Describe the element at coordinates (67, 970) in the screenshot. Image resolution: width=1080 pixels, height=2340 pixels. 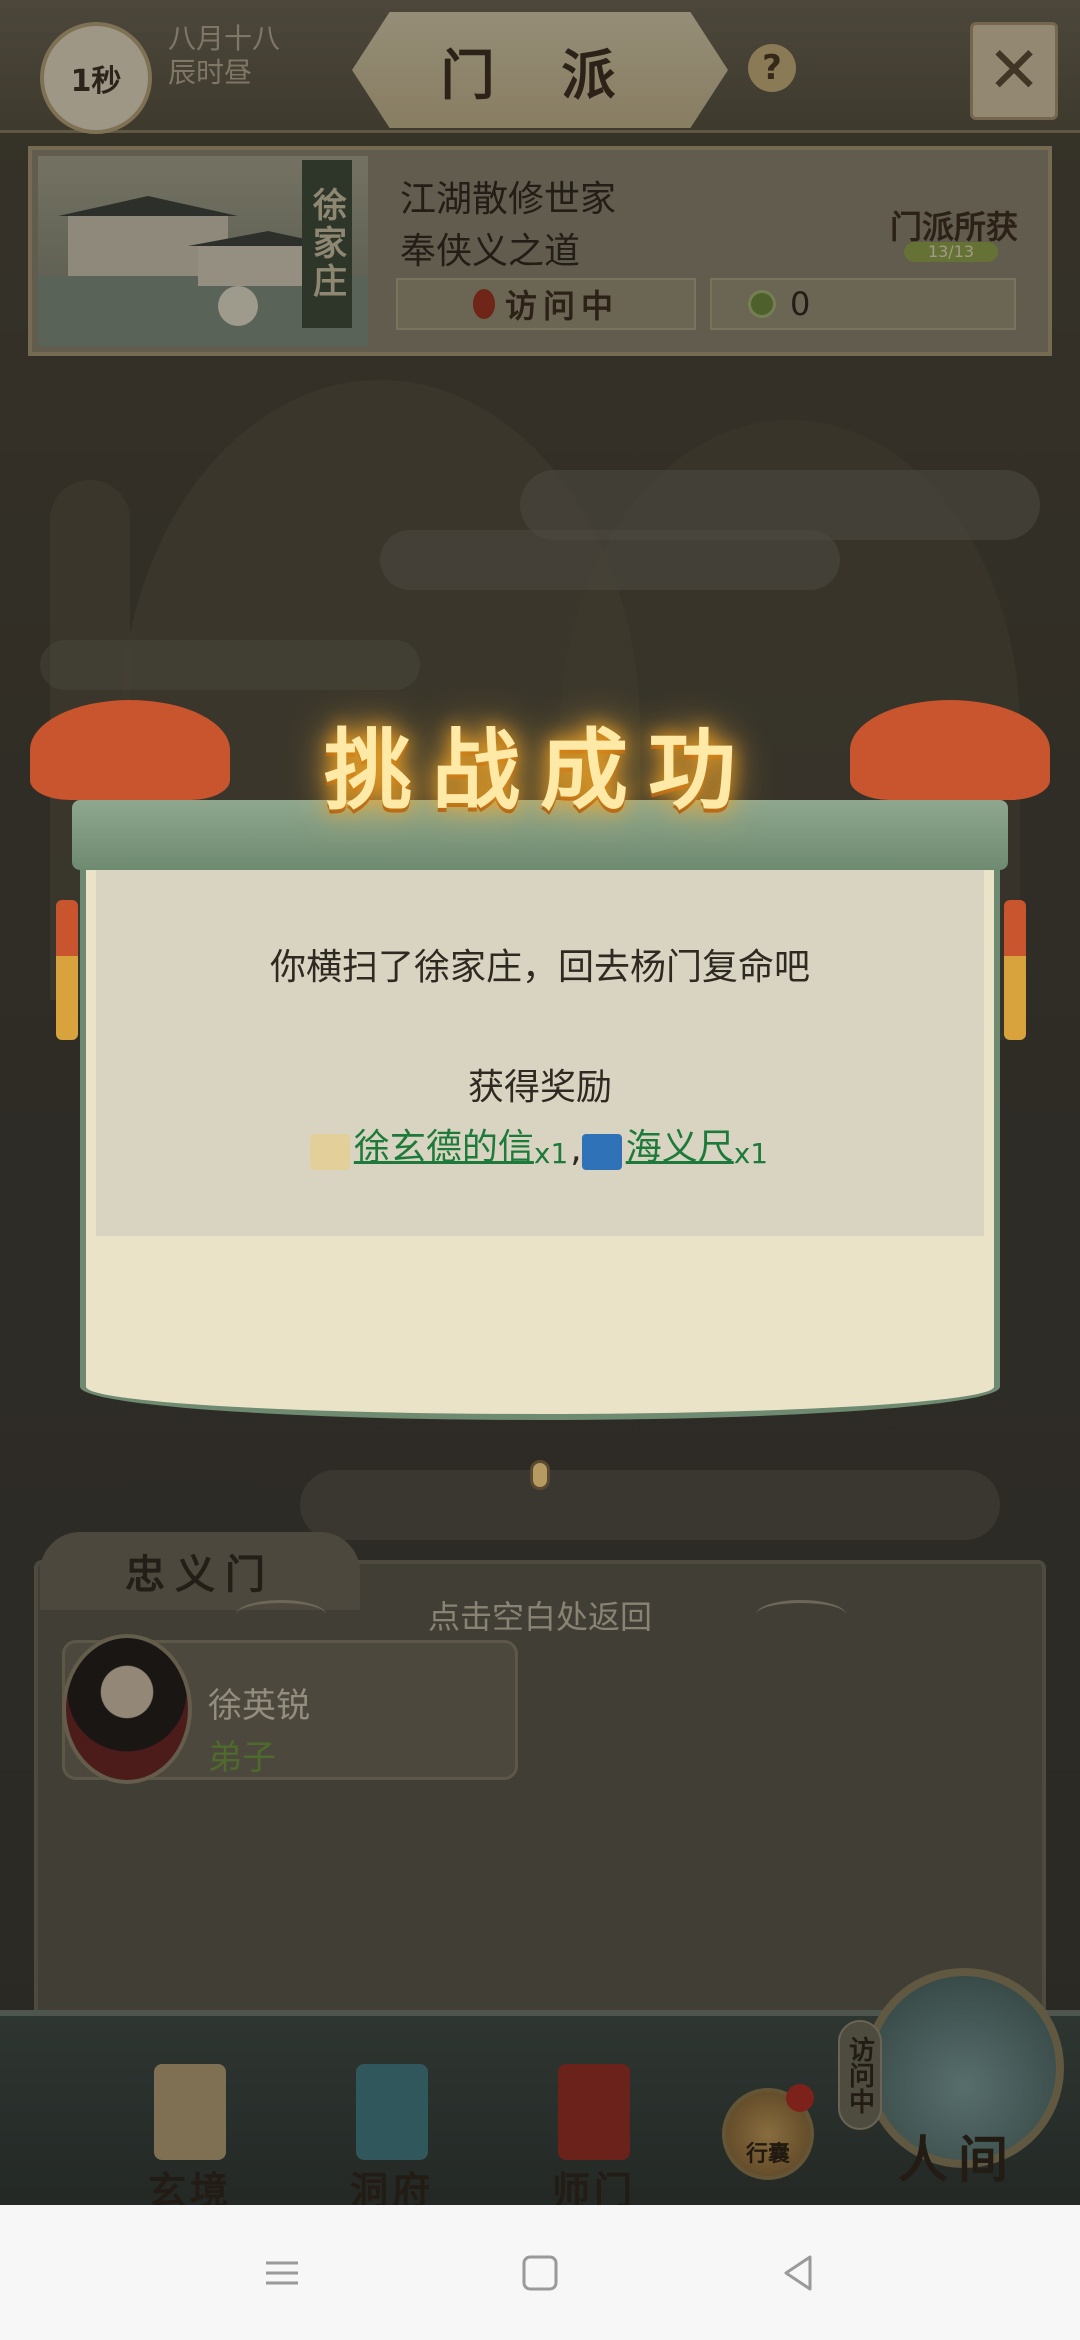
I see `tassel-left` at that location.